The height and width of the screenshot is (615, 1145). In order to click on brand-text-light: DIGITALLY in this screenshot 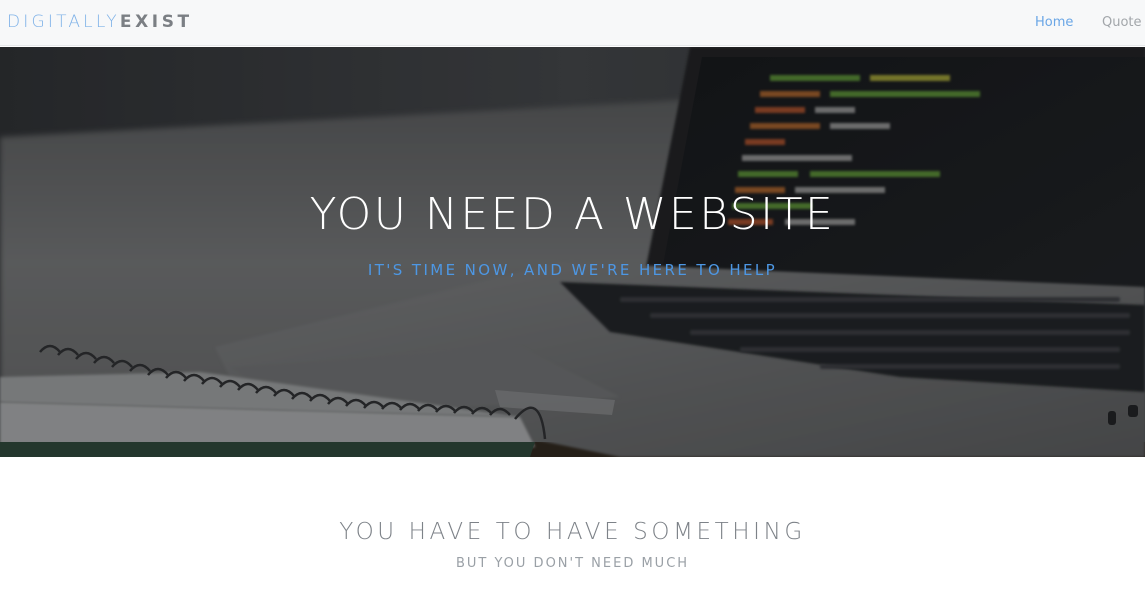, I will do `click(63, 22)`.